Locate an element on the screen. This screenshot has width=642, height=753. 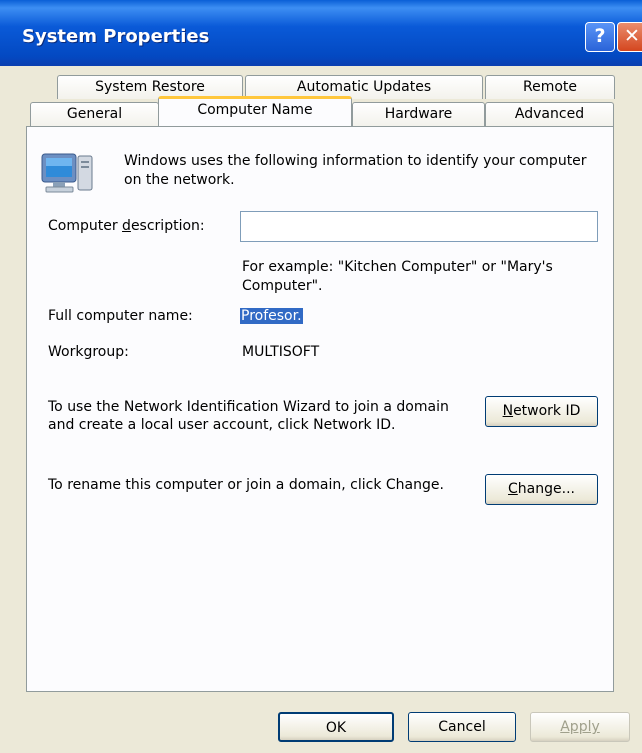
workgroup-label: Workgroup: is located at coordinates (88, 352).